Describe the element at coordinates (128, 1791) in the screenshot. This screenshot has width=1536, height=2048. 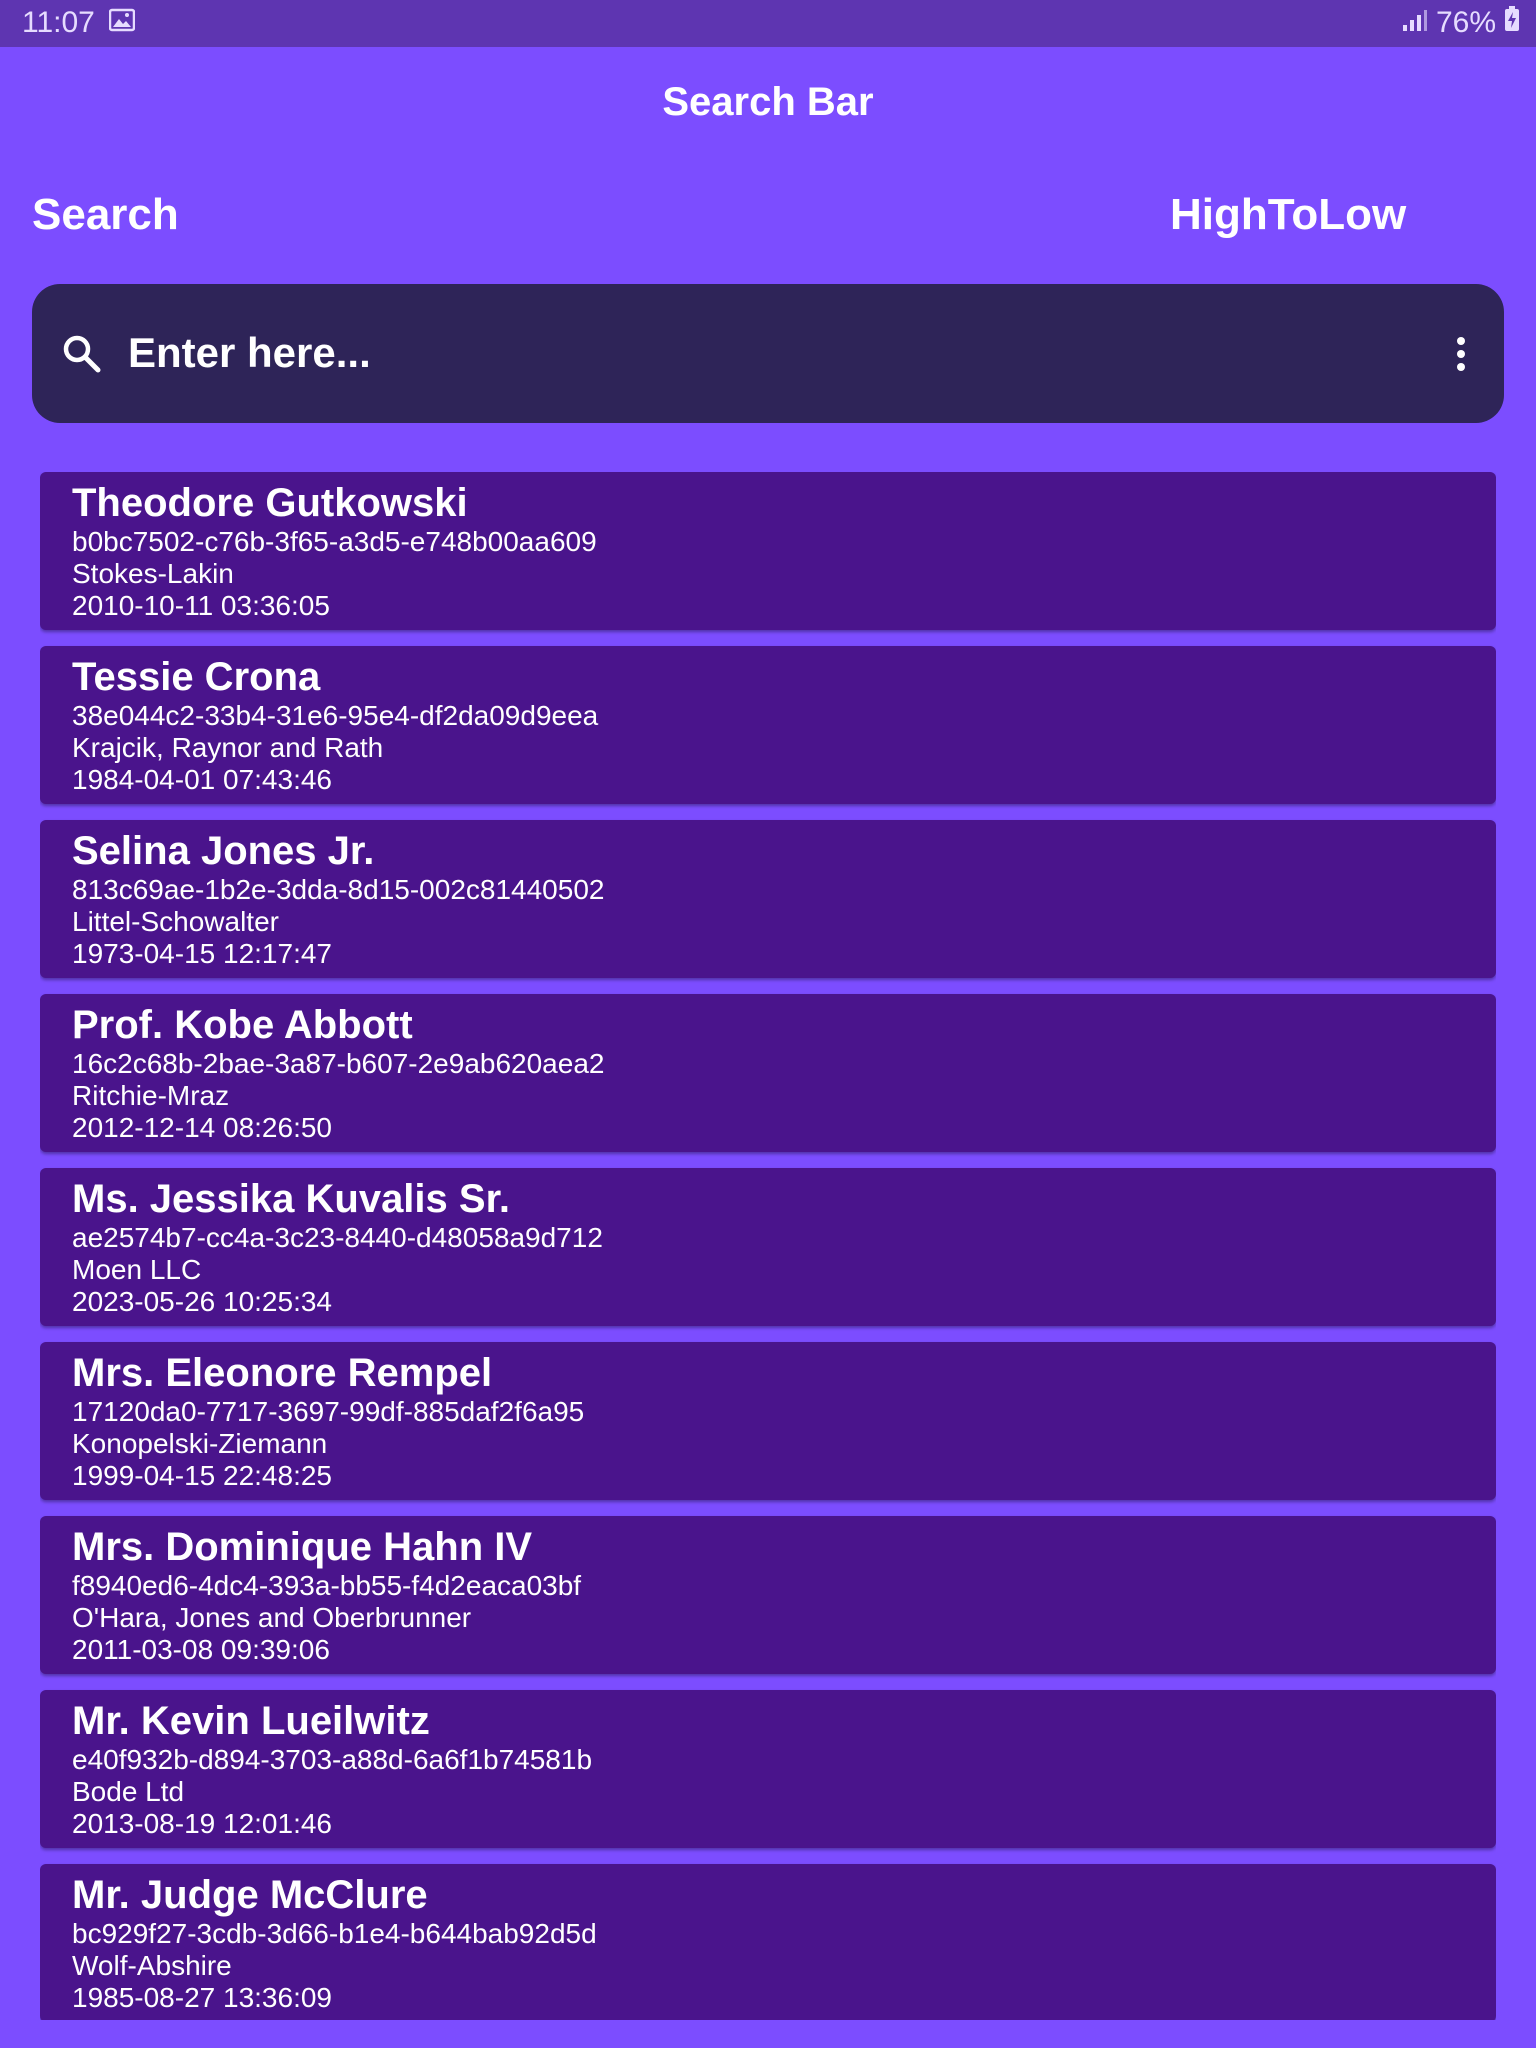
I see `item-company: Bode Ltd` at that location.